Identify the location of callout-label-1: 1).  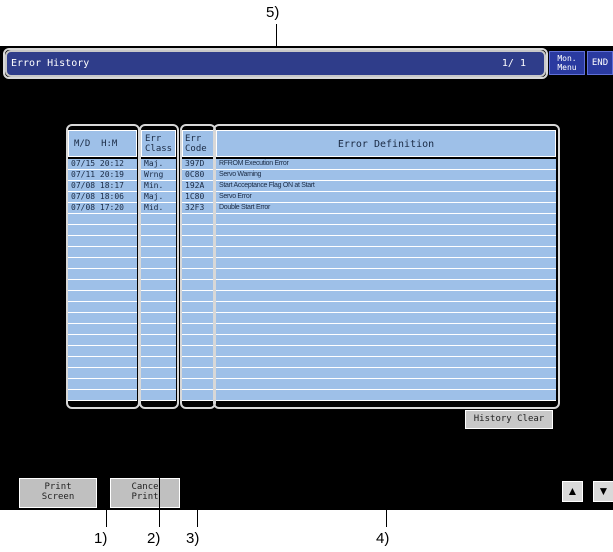
(101, 538).